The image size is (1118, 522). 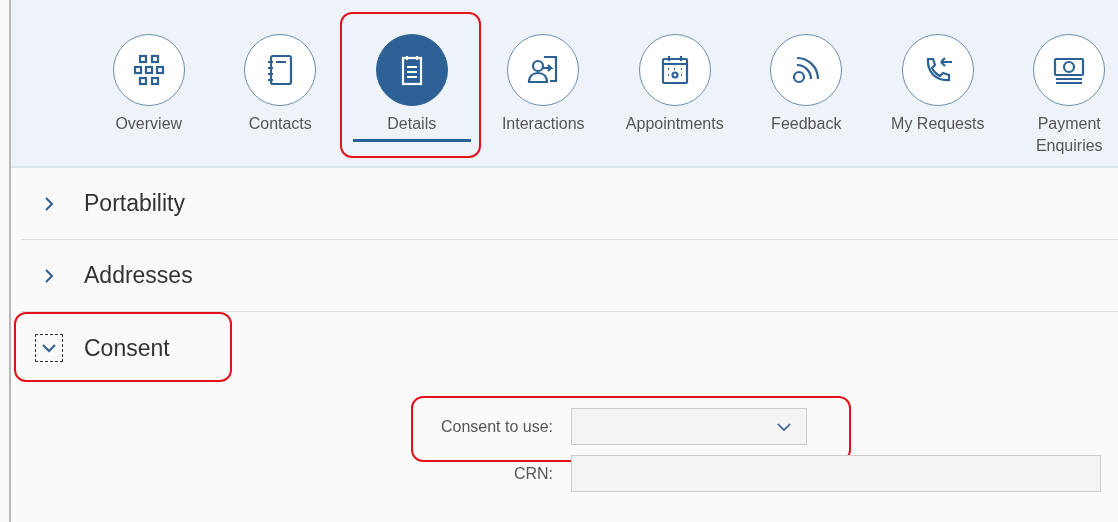 What do you see at coordinates (938, 100) in the screenshot?
I see `tab: My Requests` at bounding box center [938, 100].